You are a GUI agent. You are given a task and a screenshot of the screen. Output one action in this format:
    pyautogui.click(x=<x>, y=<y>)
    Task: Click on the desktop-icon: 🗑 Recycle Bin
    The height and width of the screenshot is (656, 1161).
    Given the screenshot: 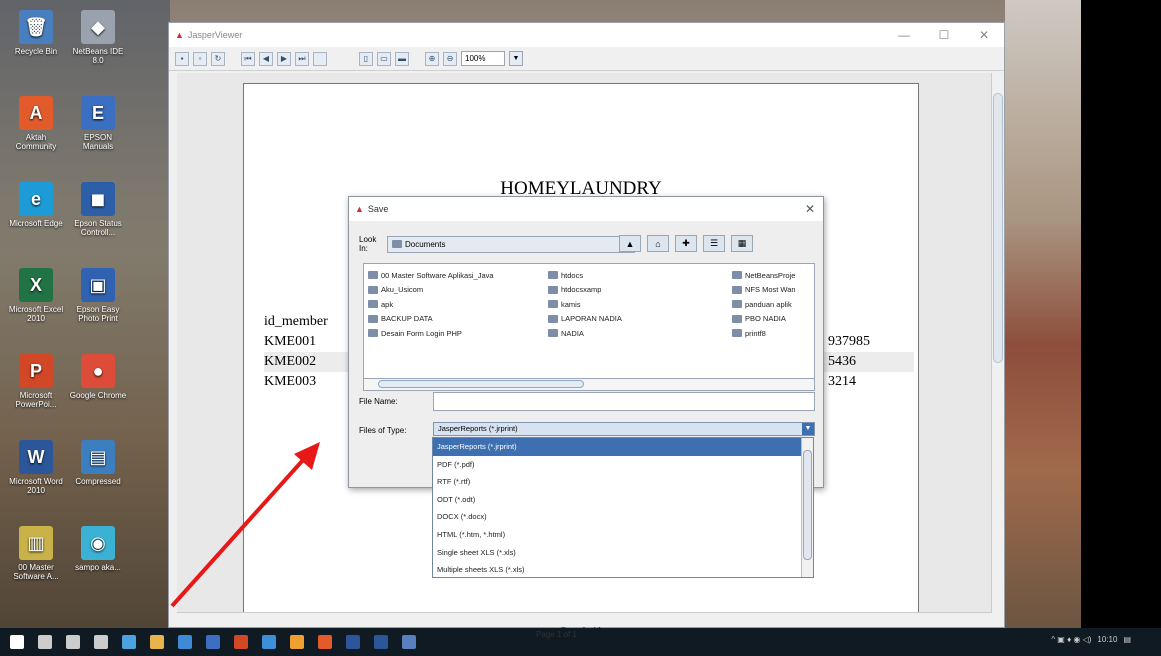 What is the action you would take?
    pyautogui.click(x=36, y=33)
    